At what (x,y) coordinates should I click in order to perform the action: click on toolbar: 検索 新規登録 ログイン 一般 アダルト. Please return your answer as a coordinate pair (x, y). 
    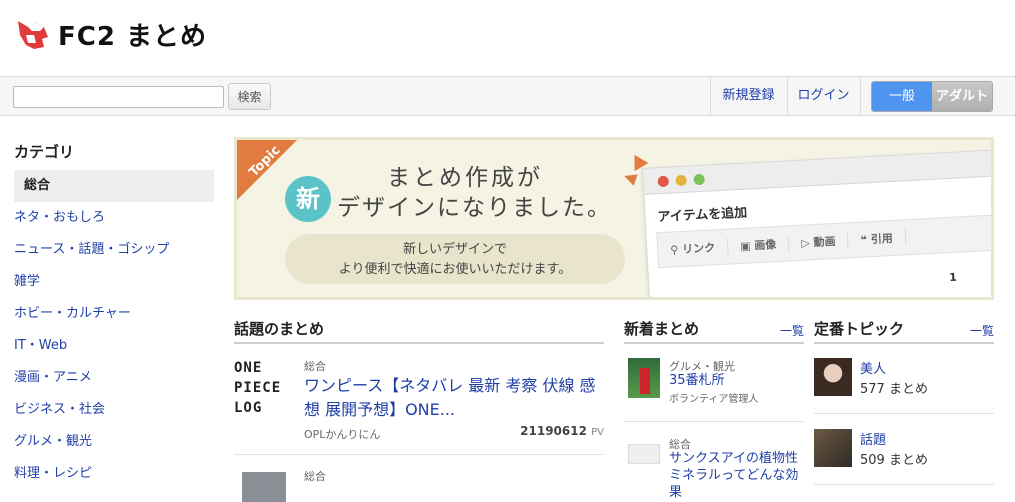
    Looking at the image, I should click on (507, 96).